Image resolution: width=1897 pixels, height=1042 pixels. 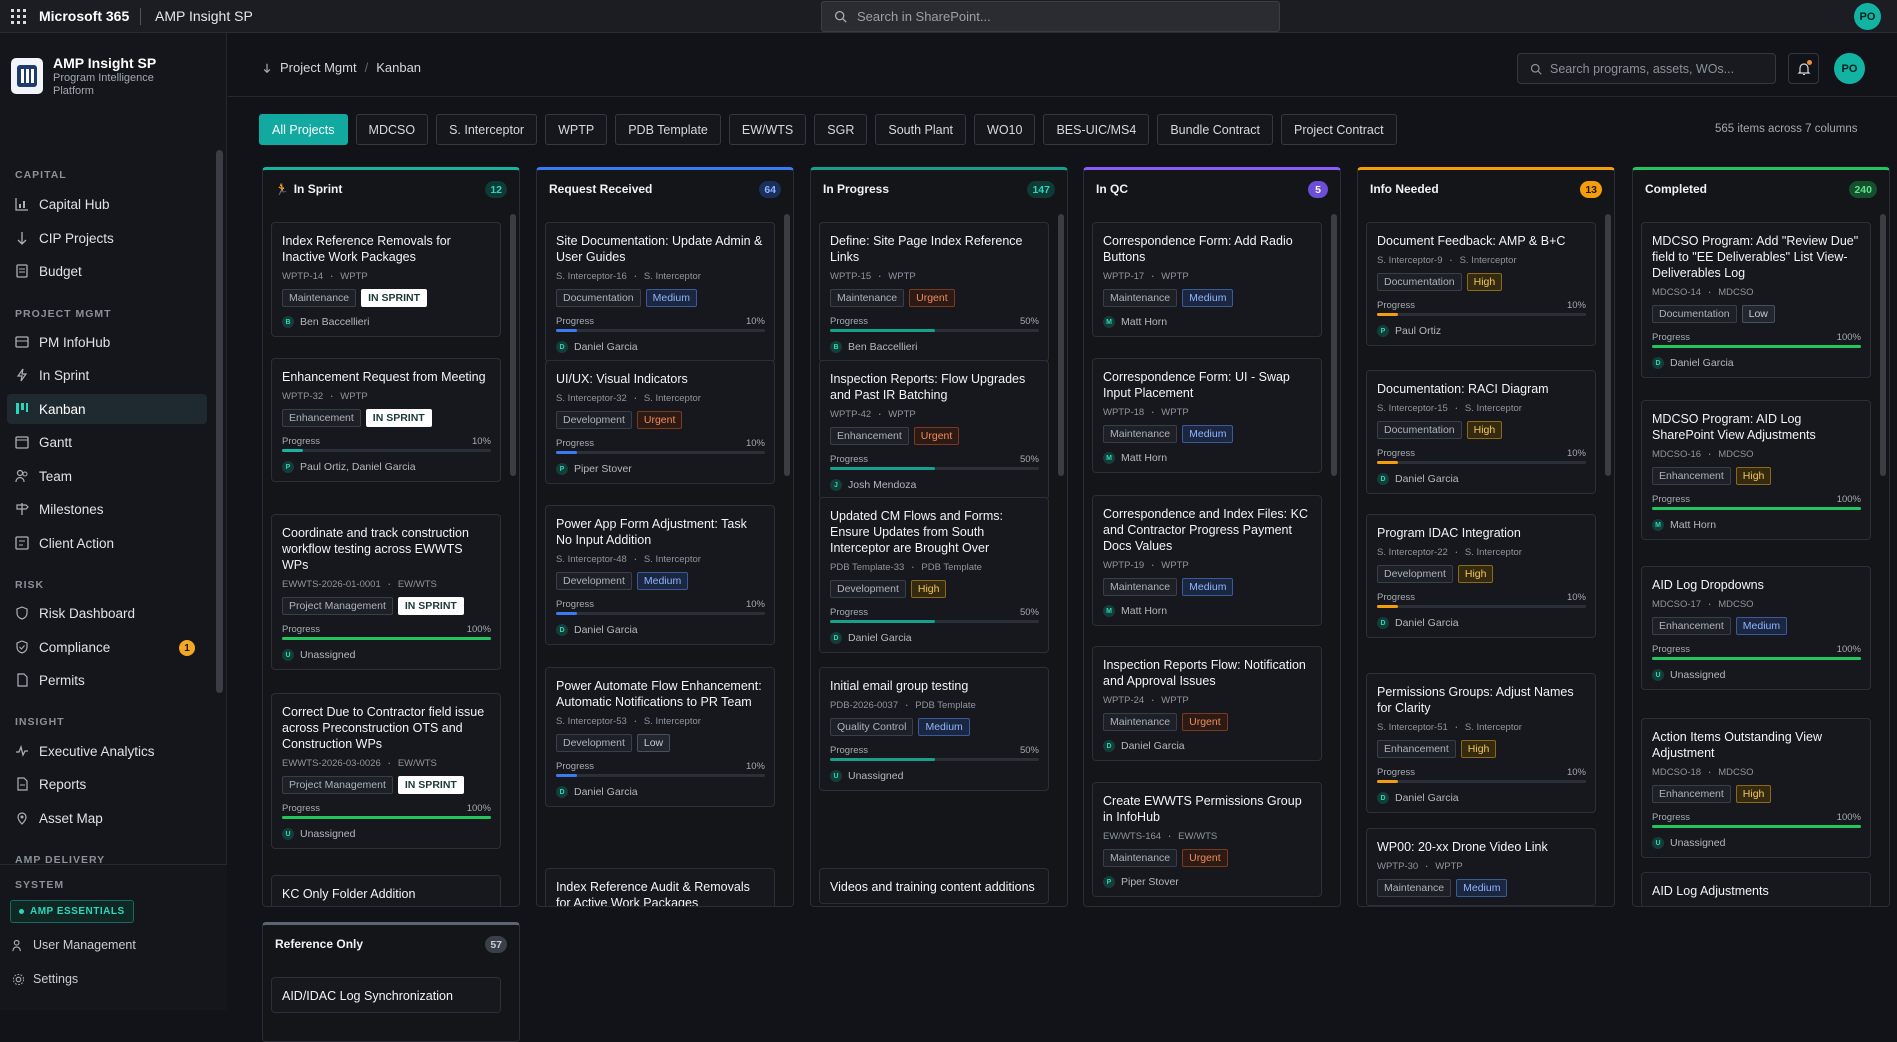 What do you see at coordinates (392, 129) in the screenshot?
I see `filter-chip-mdcso: MDCSO` at bounding box center [392, 129].